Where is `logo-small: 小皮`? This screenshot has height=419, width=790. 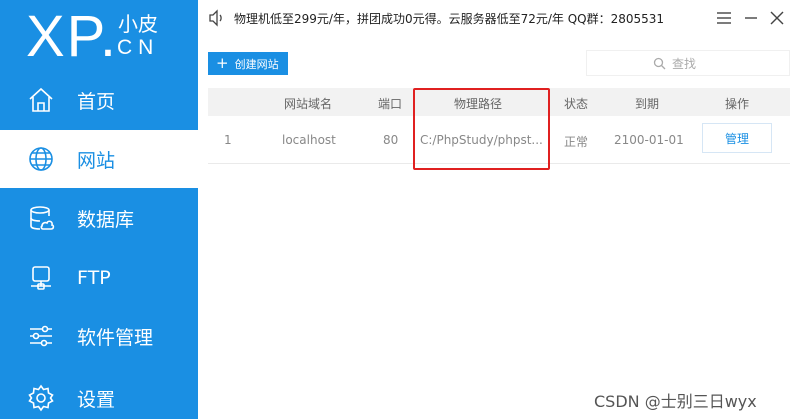
logo-small: 小皮 is located at coordinates (138, 24).